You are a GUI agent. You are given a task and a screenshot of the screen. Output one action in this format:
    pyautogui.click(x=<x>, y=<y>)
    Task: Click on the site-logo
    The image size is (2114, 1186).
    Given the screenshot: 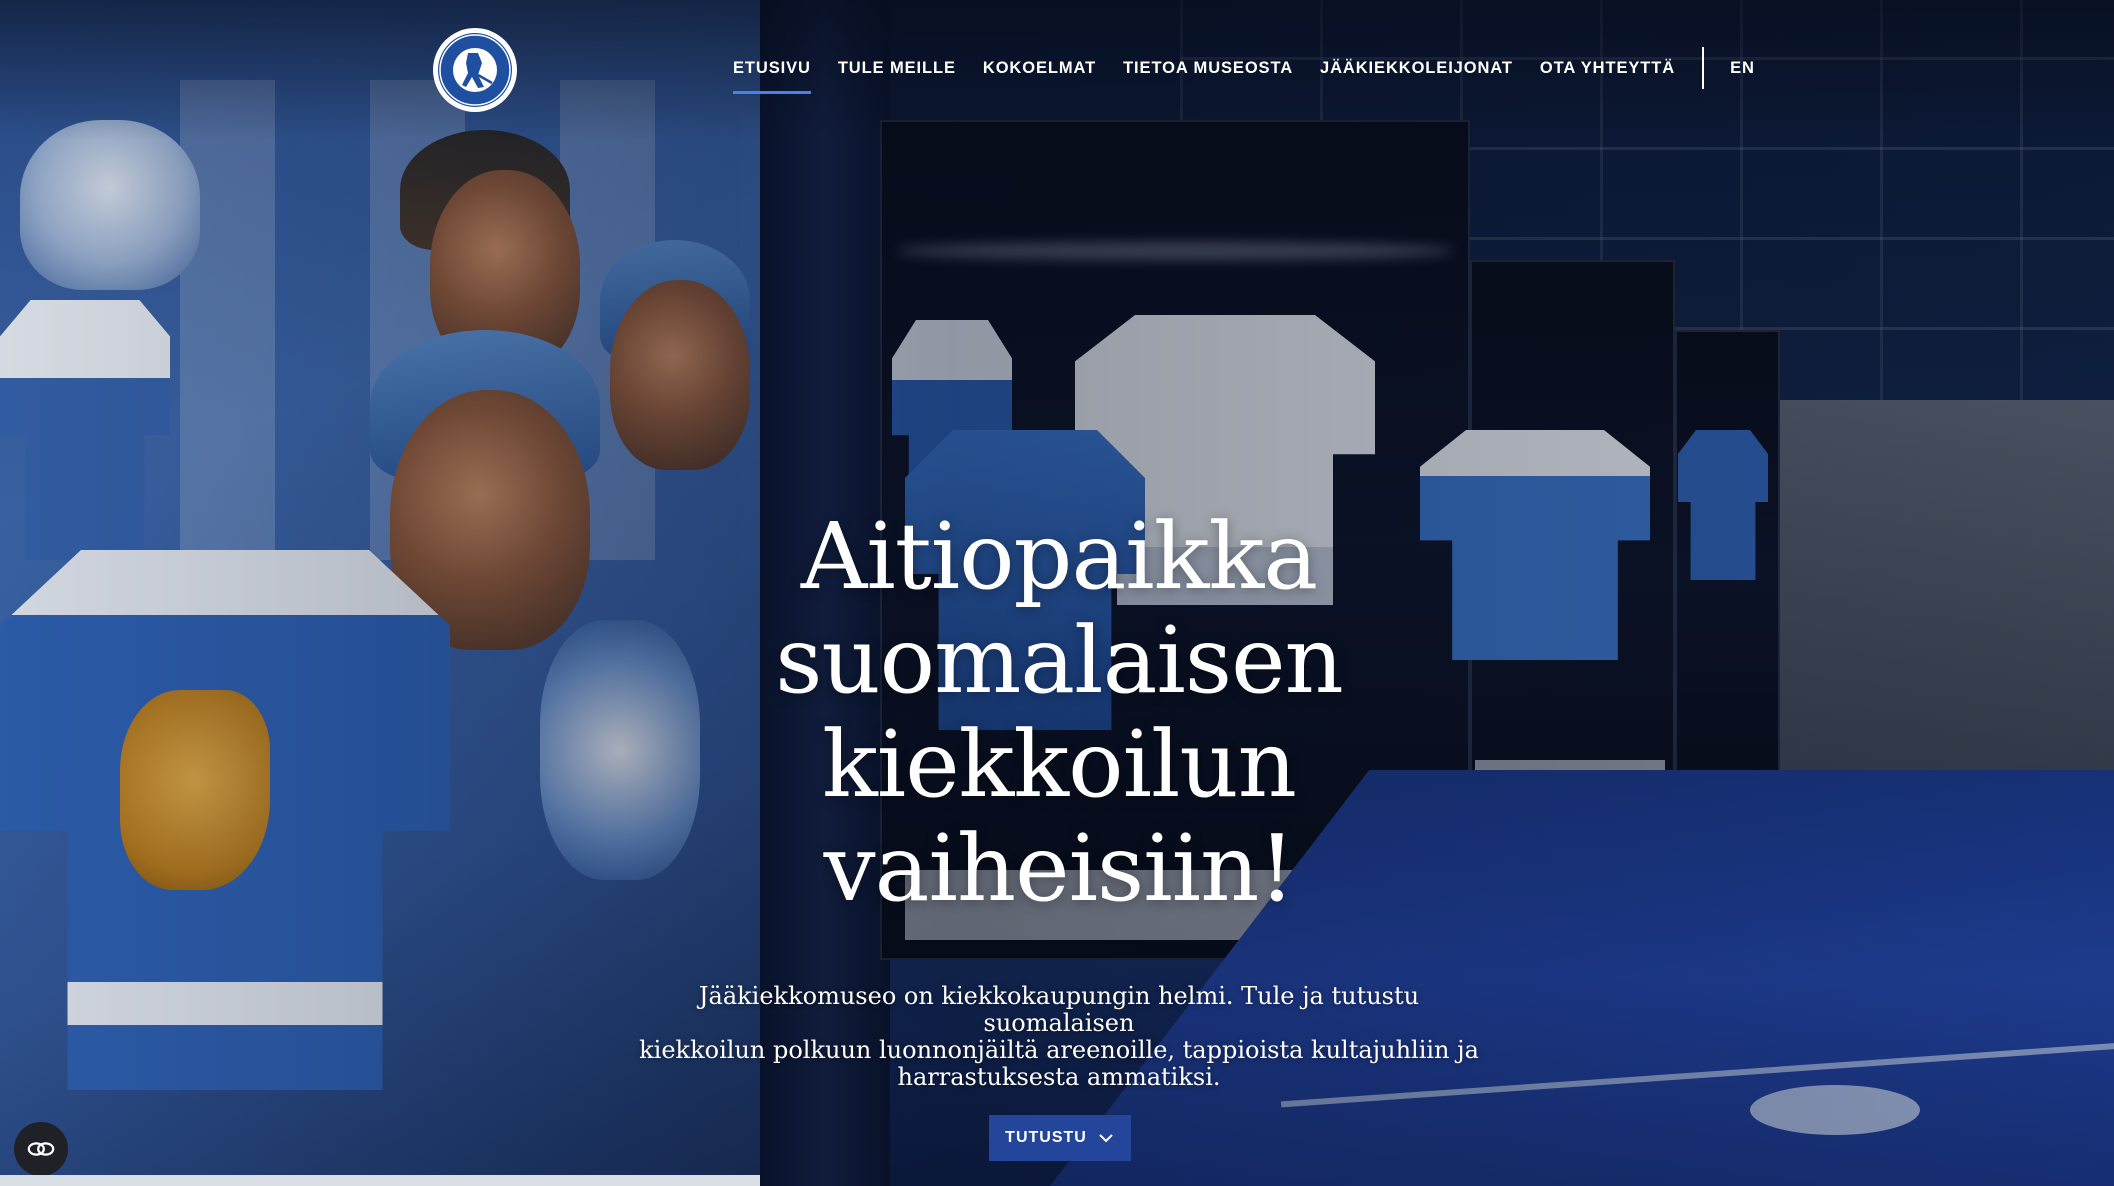 What is the action you would take?
    pyautogui.click(x=475, y=70)
    